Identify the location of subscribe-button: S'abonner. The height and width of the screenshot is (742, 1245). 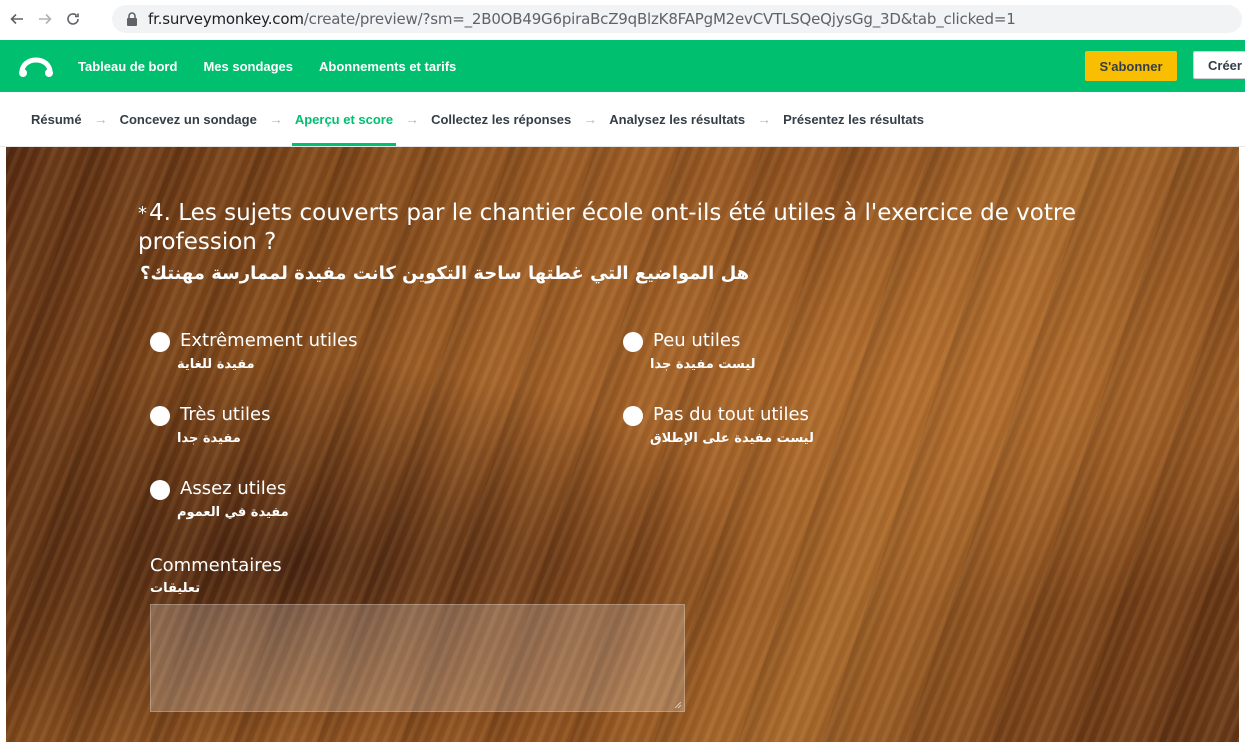
(1131, 66).